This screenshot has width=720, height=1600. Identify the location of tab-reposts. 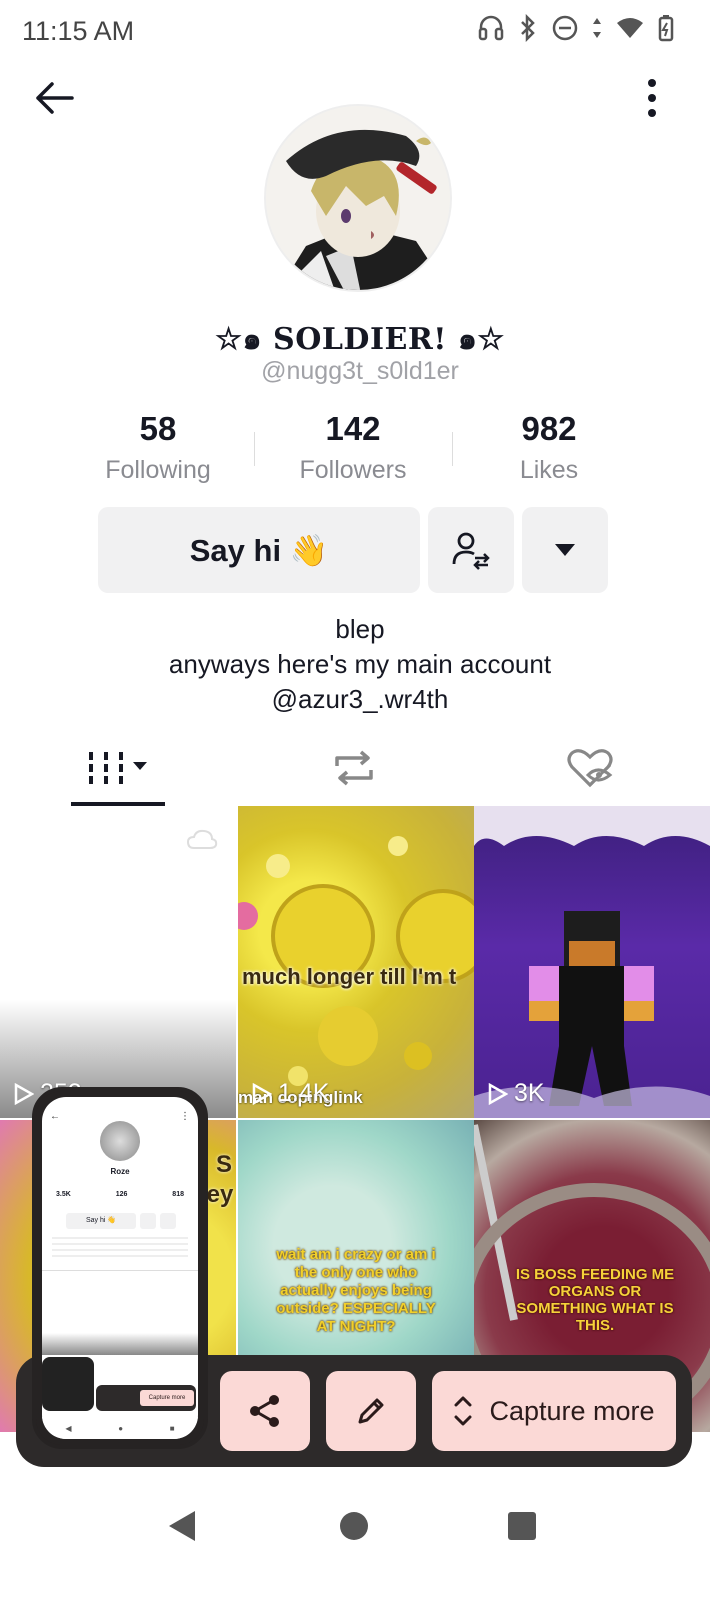
(354, 768).